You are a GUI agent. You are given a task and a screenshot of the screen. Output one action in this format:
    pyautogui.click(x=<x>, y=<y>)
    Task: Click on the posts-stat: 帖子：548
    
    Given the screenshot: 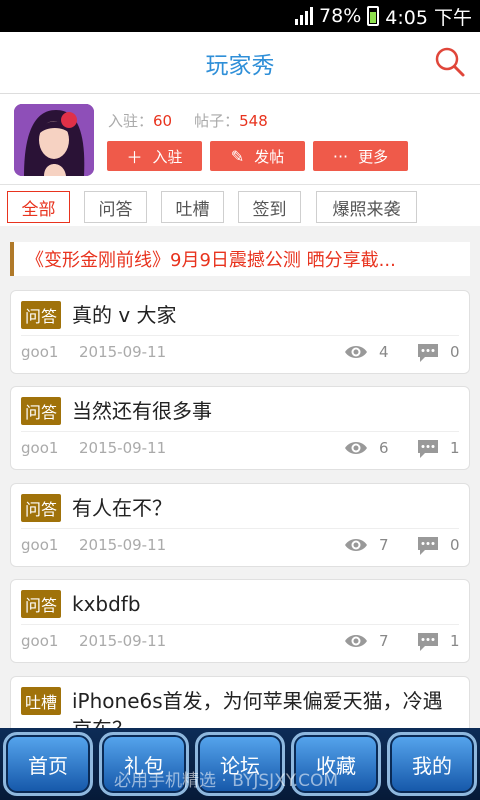 What is the action you would take?
    pyautogui.click(x=231, y=121)
    